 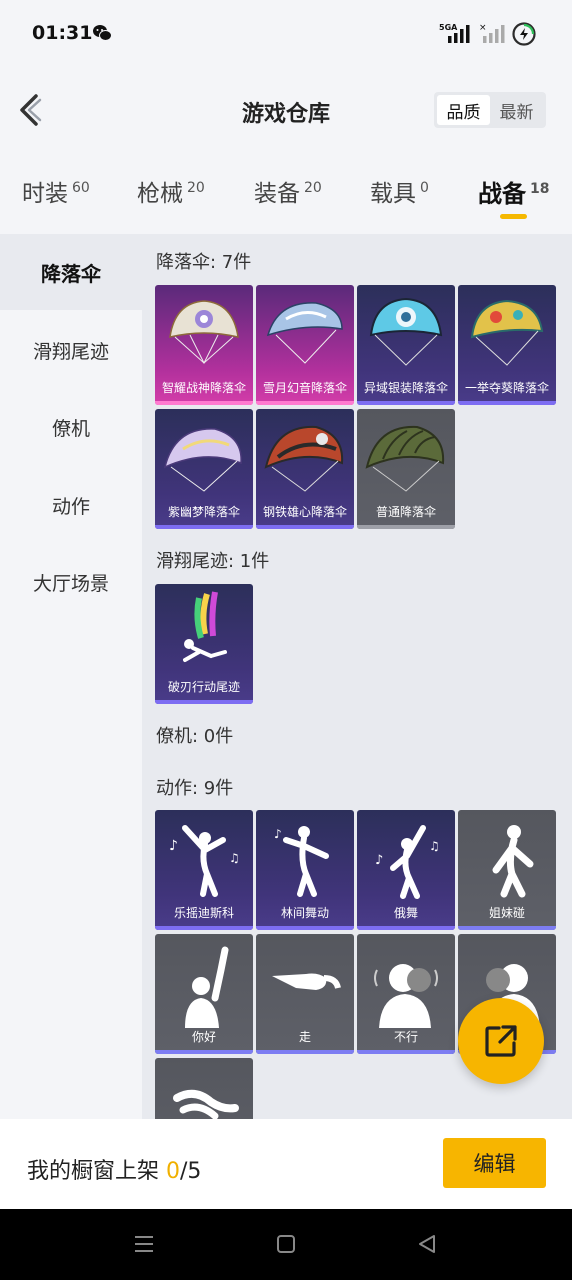 I want to click on tab-vehicles: 载具 0, so click(x=399, y=191).